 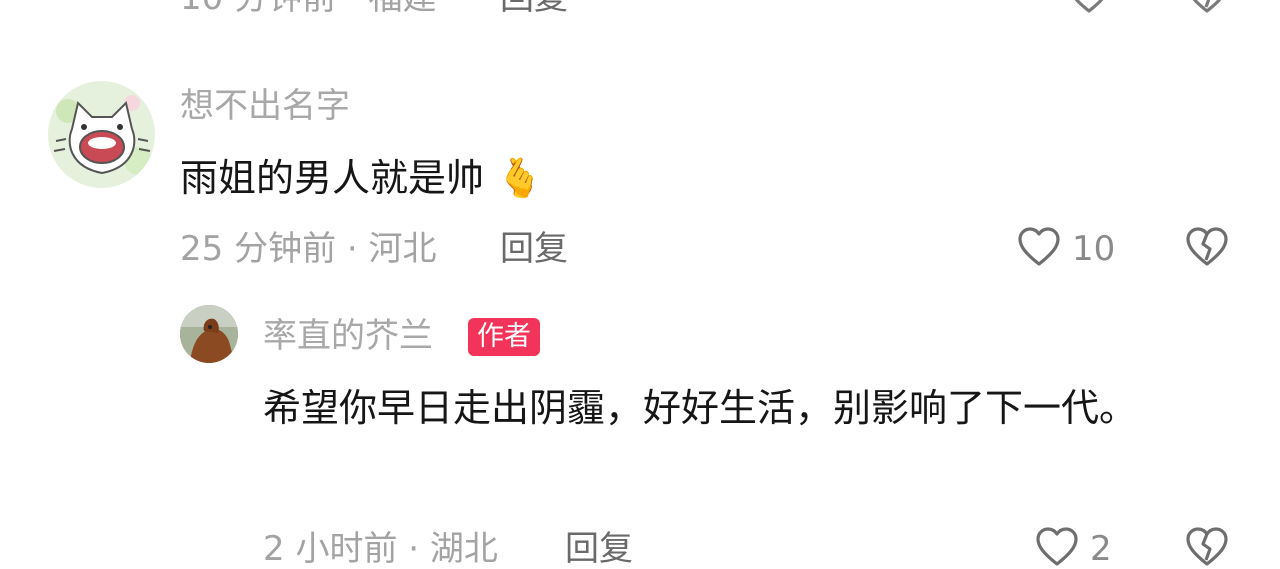 I want to click on dislike-icon, so click(x=1207, y=247).